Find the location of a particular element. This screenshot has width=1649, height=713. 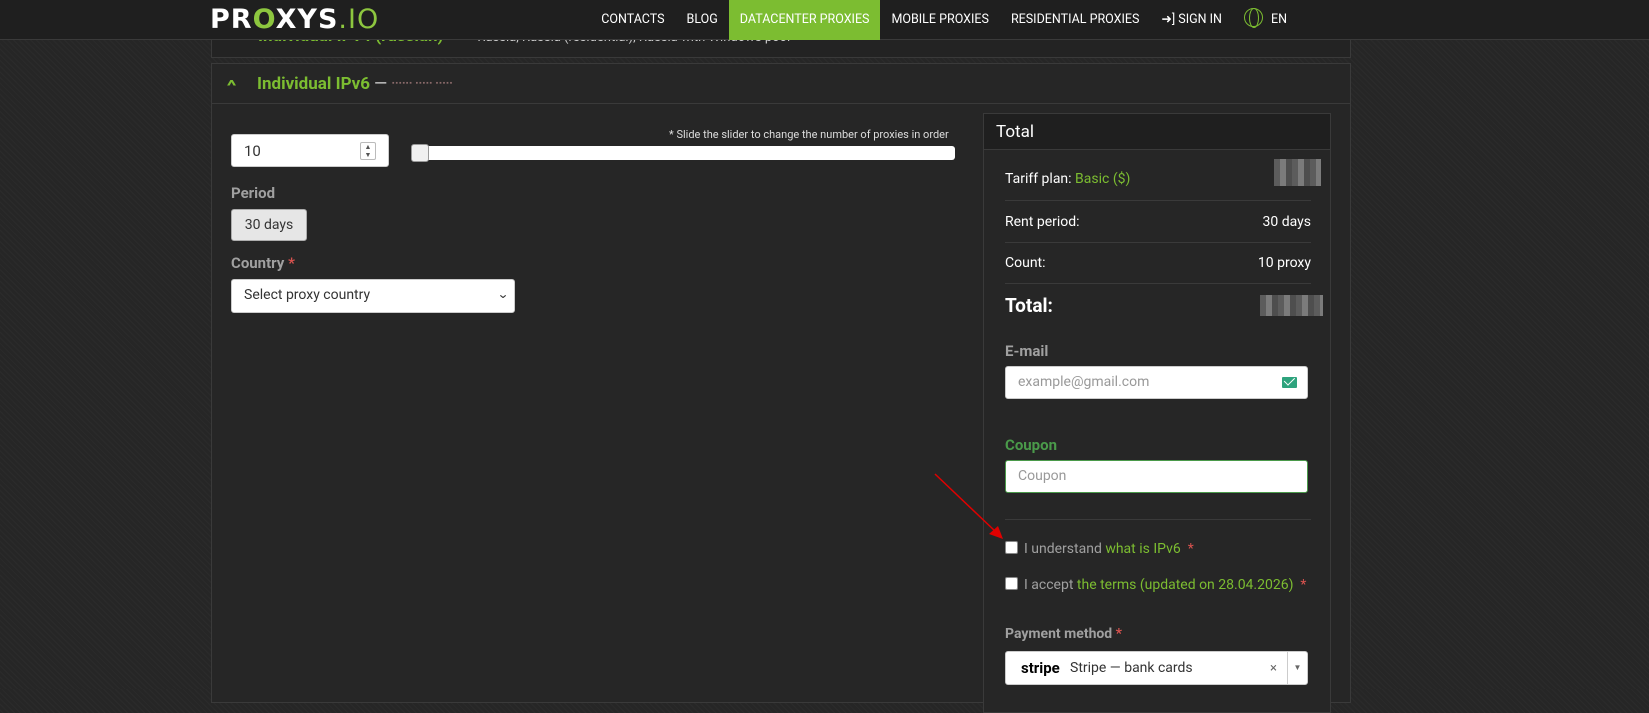

rent-label: Rent period: is located at coordinates (1042, 222).